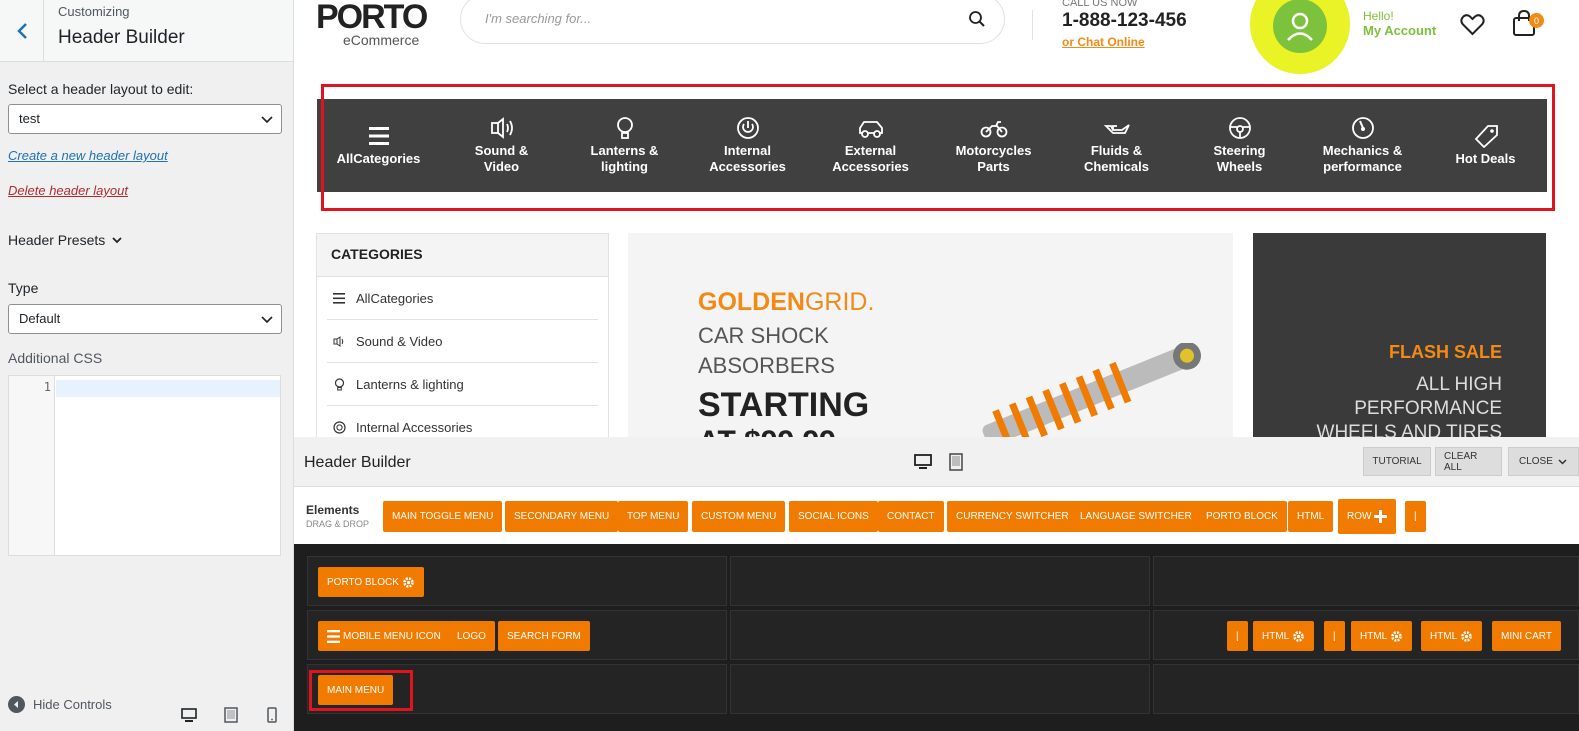 This screenshot has width=1579, height=731. I want to click on chat-online-link: or Chat Online, so click(1124, 42).